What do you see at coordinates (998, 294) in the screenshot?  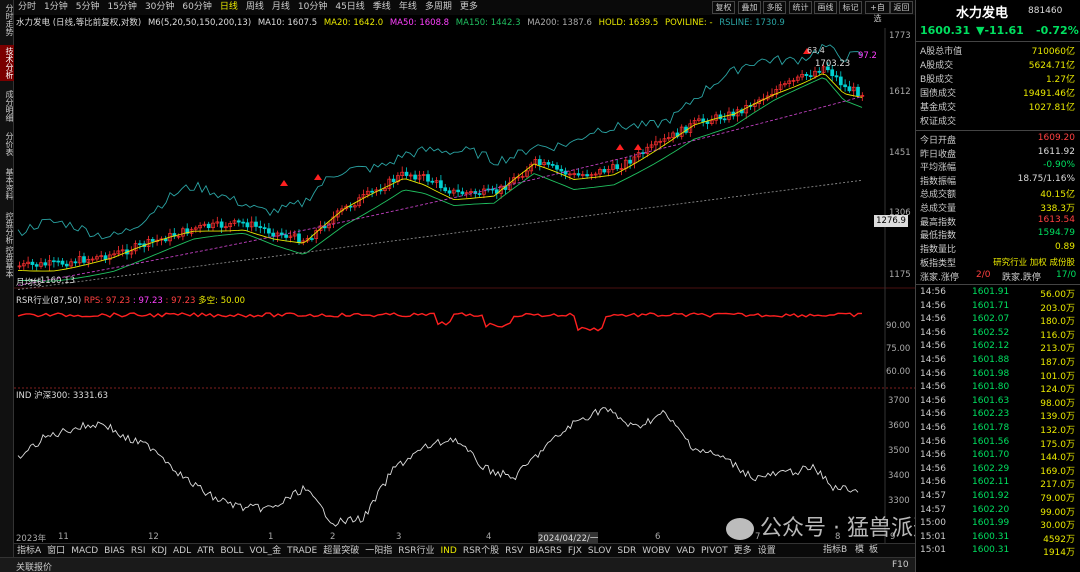 I see `tick-row: 14:56 1601.91 56.00万` at bounding box center [998, 294].